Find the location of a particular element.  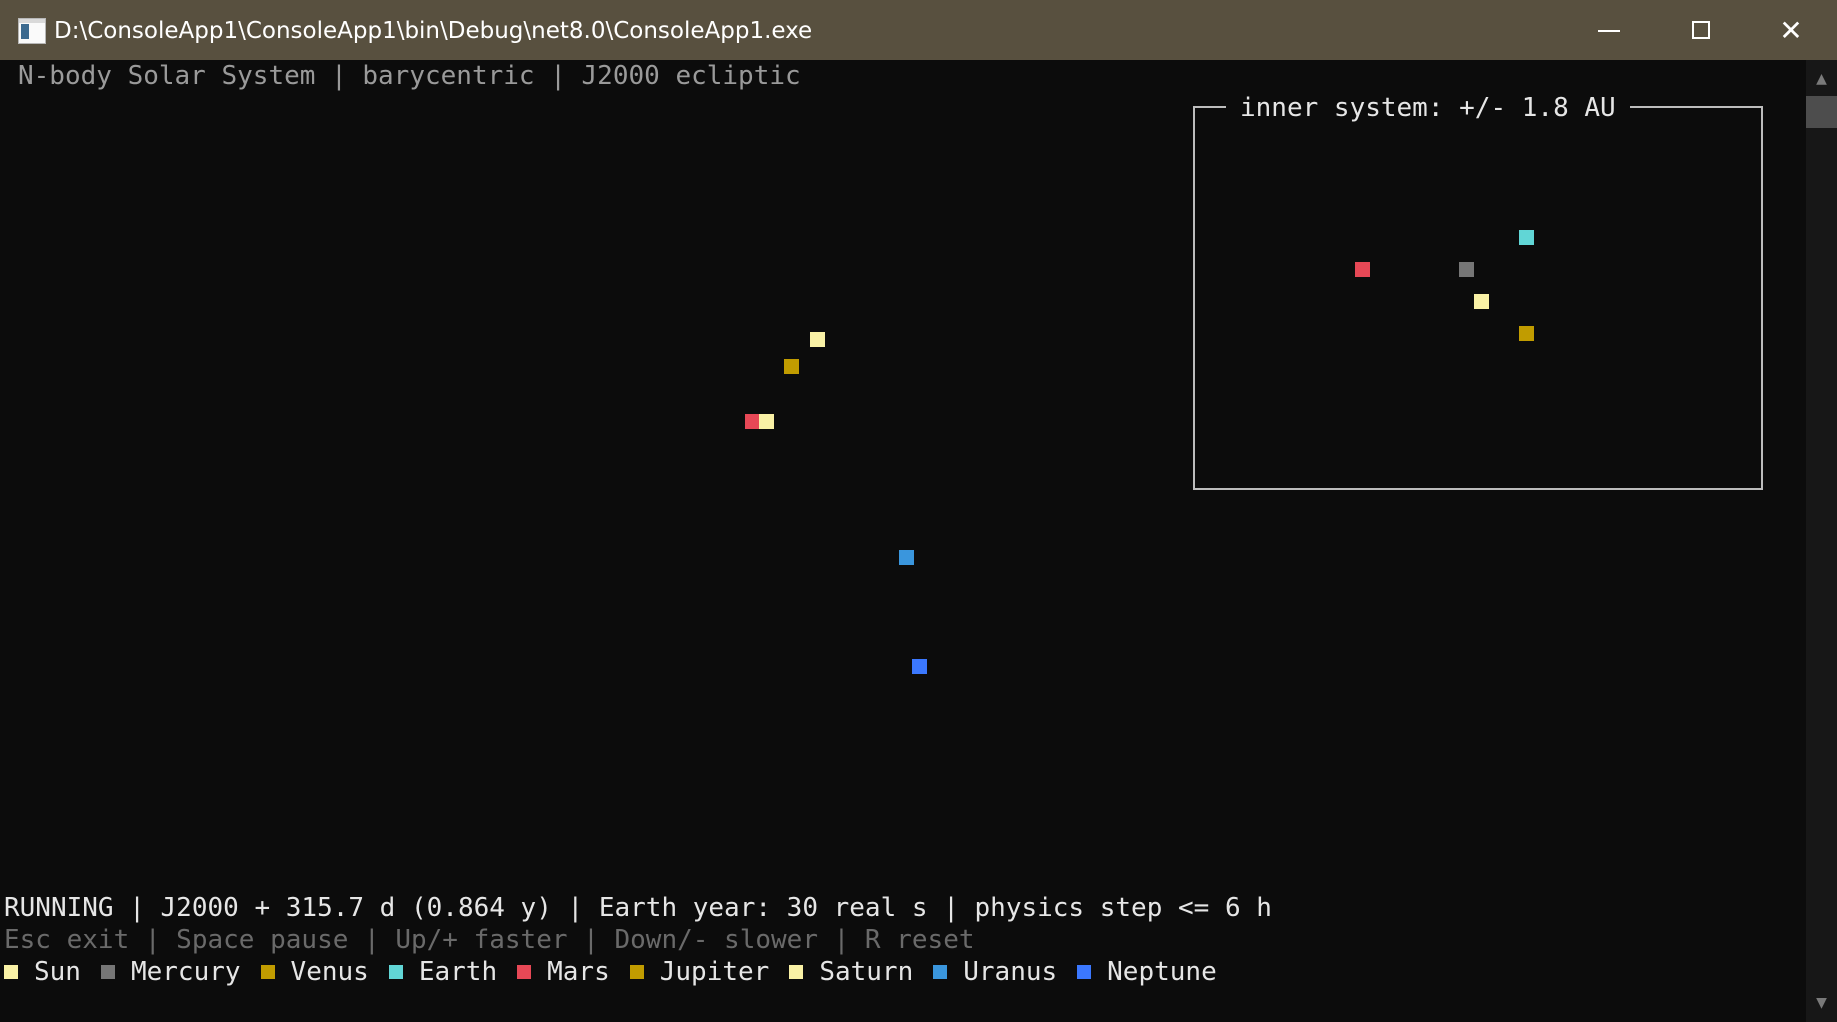

maximize-icon is located at coordinates (1701, 30).